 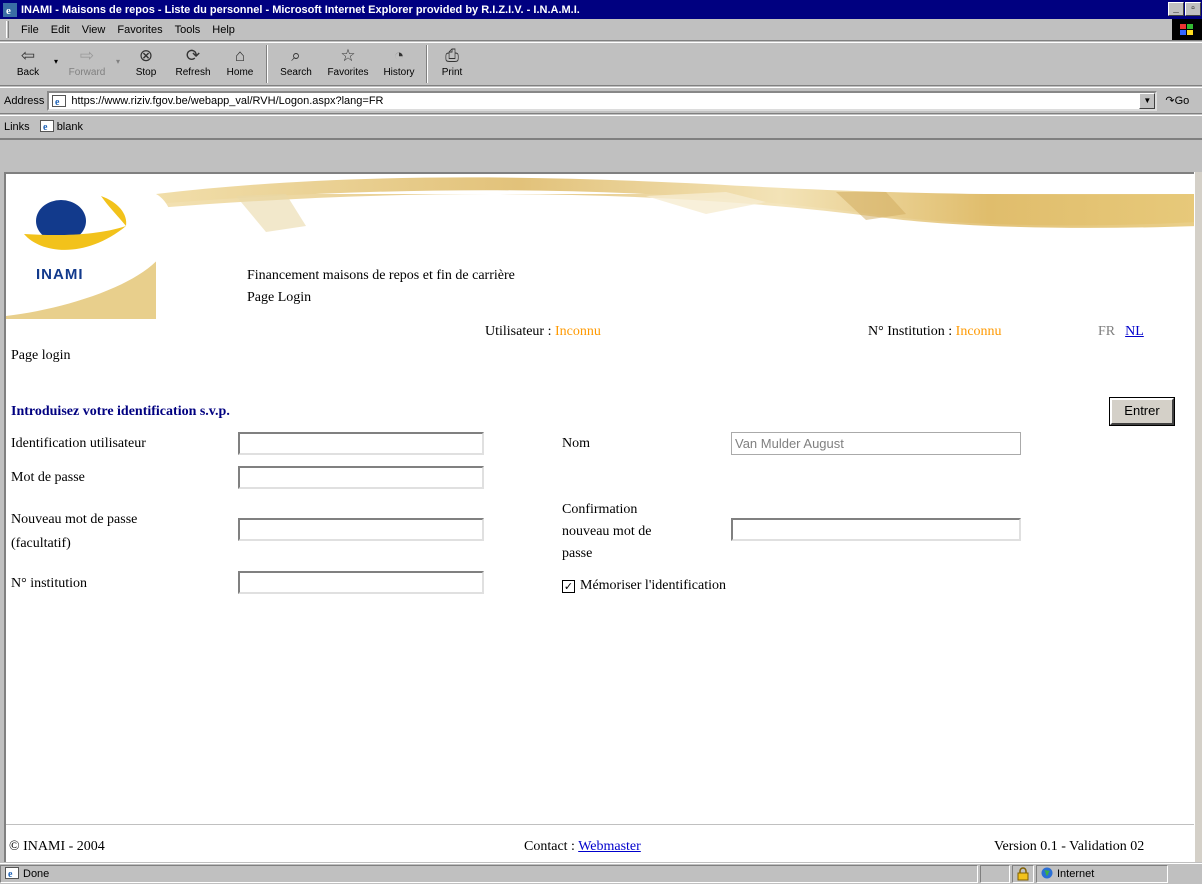 What do you see at coordinates (296, 55) in the screenshot?
I see `search-icon: ⌕` at bounding box center [296, 55].